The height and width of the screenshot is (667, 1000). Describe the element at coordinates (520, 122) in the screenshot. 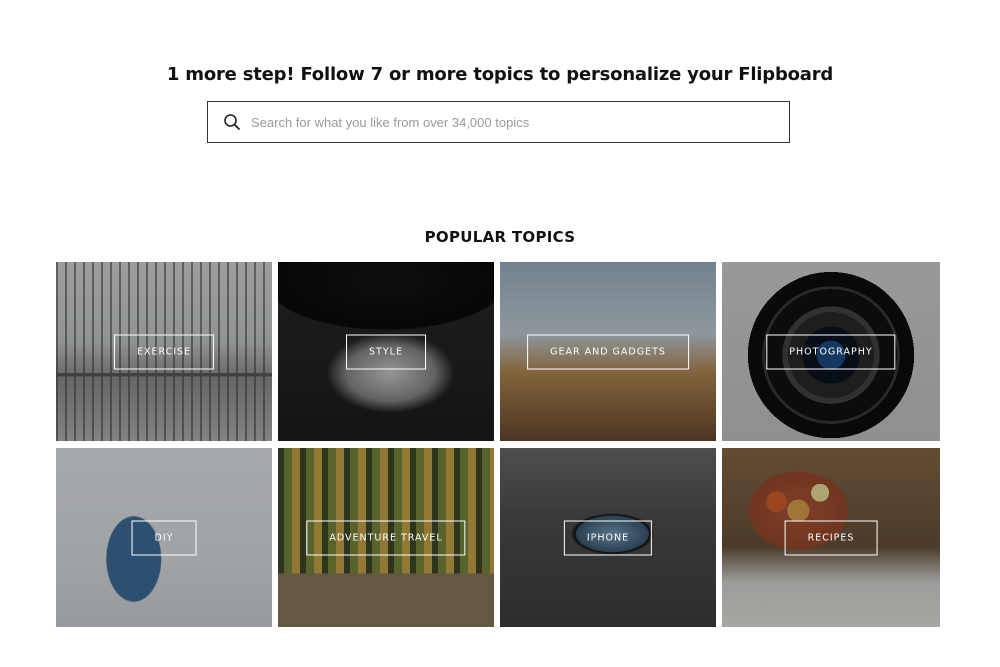

I see `search-input` at that location.